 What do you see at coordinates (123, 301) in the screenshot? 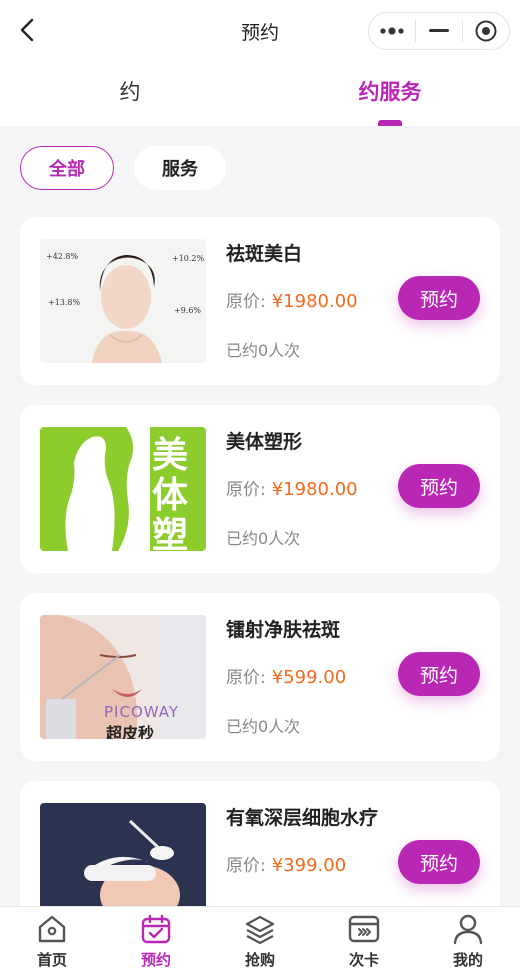
I see `service-image: +42.8% +10.2% +13.8% +9.6%` at bounding box center [123, 301].